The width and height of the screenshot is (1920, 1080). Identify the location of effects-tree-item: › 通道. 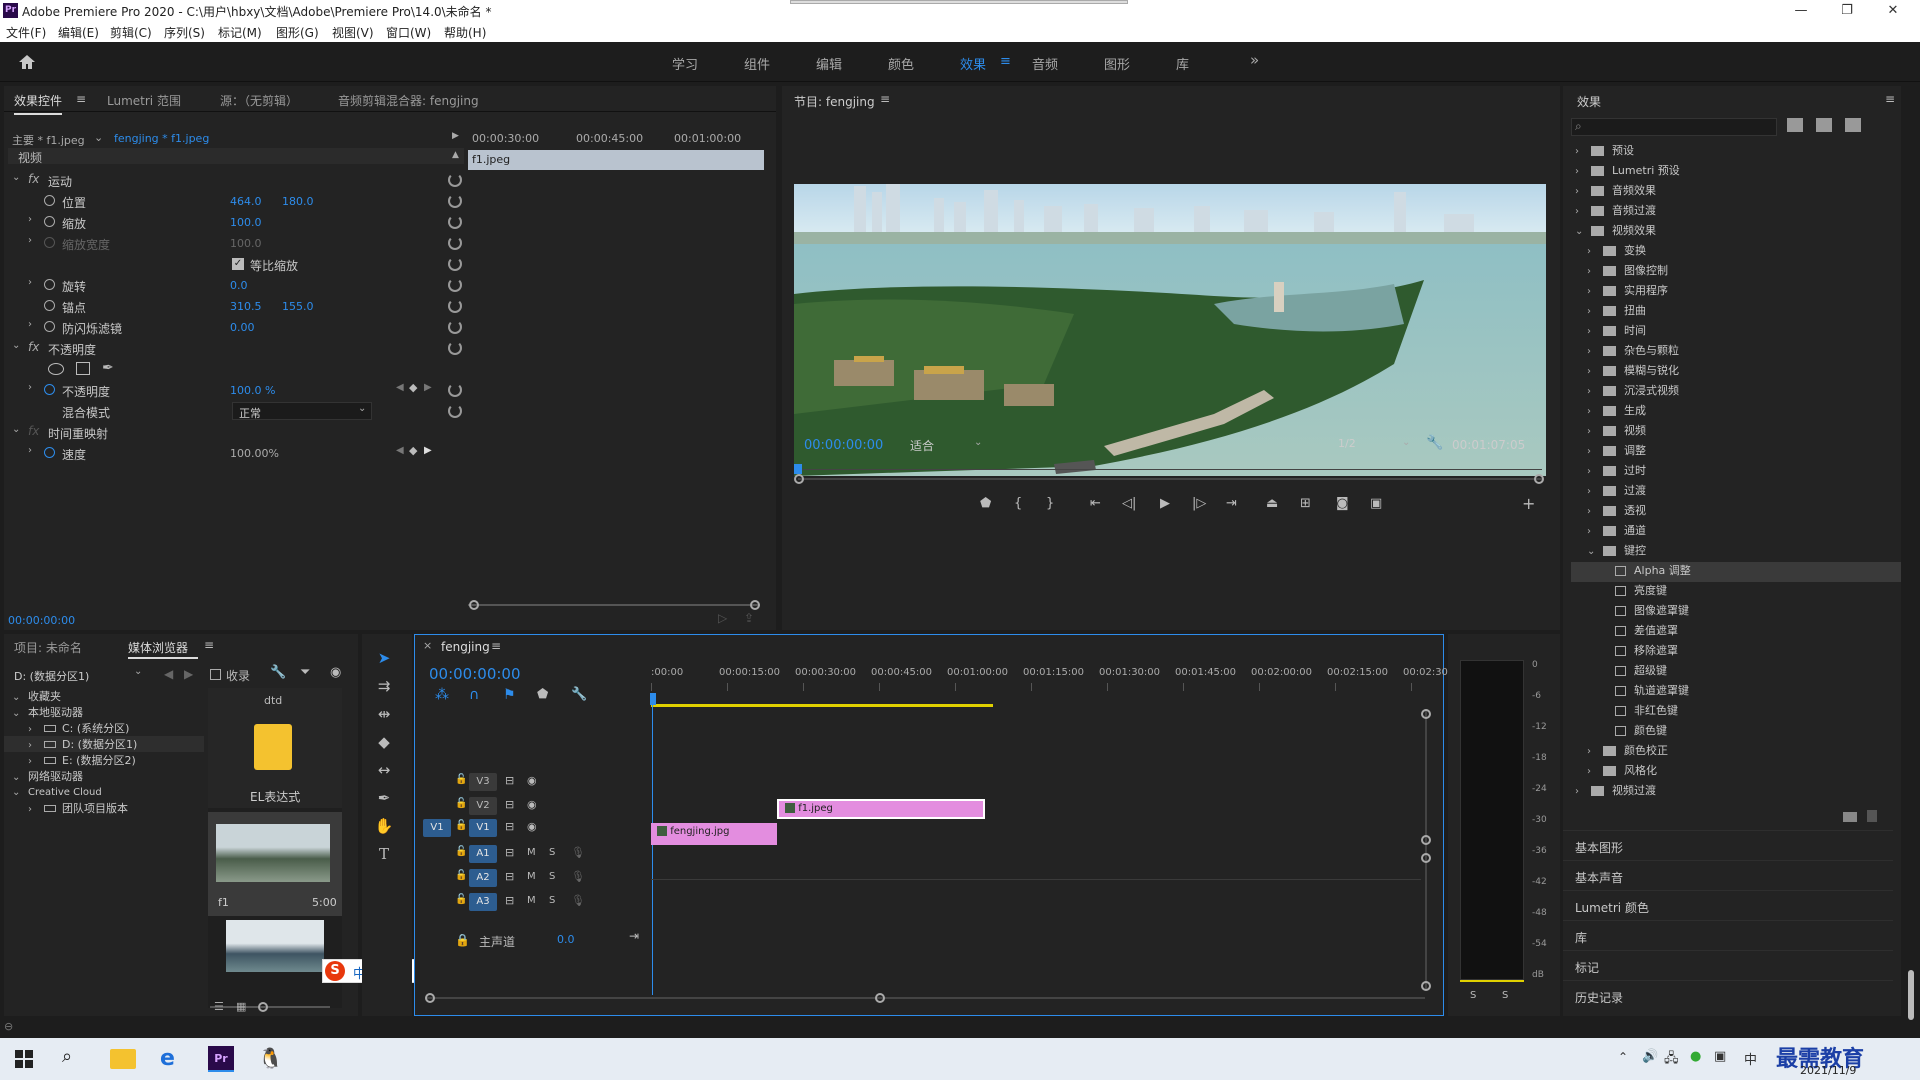
(1736, 532).